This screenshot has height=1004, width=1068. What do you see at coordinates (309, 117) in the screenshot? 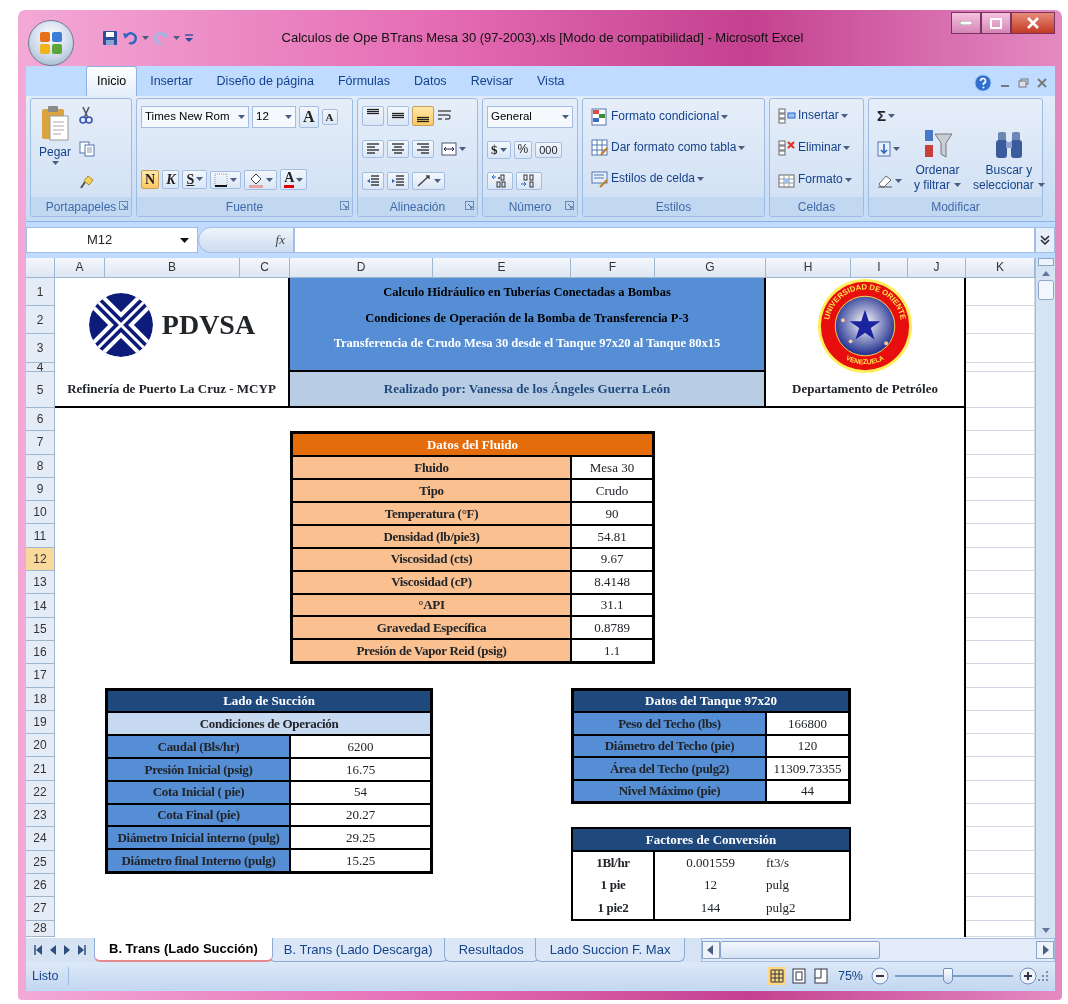
I see `grow-font-button: A` at bounding box center [309, 117].